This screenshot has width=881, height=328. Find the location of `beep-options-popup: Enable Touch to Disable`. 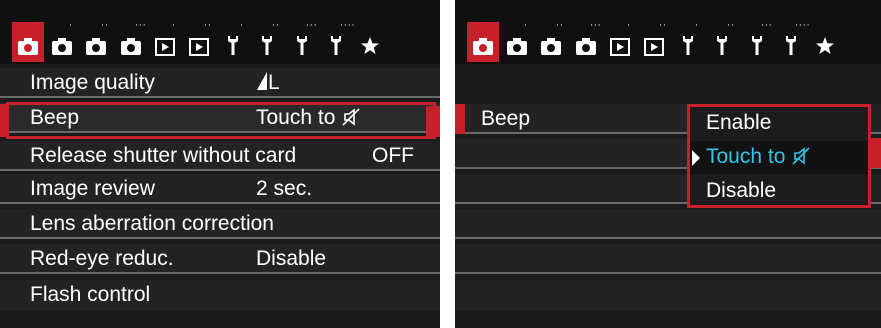

beep-options-popup: Enable Touch to Disable is located at coordinates (779, 156).